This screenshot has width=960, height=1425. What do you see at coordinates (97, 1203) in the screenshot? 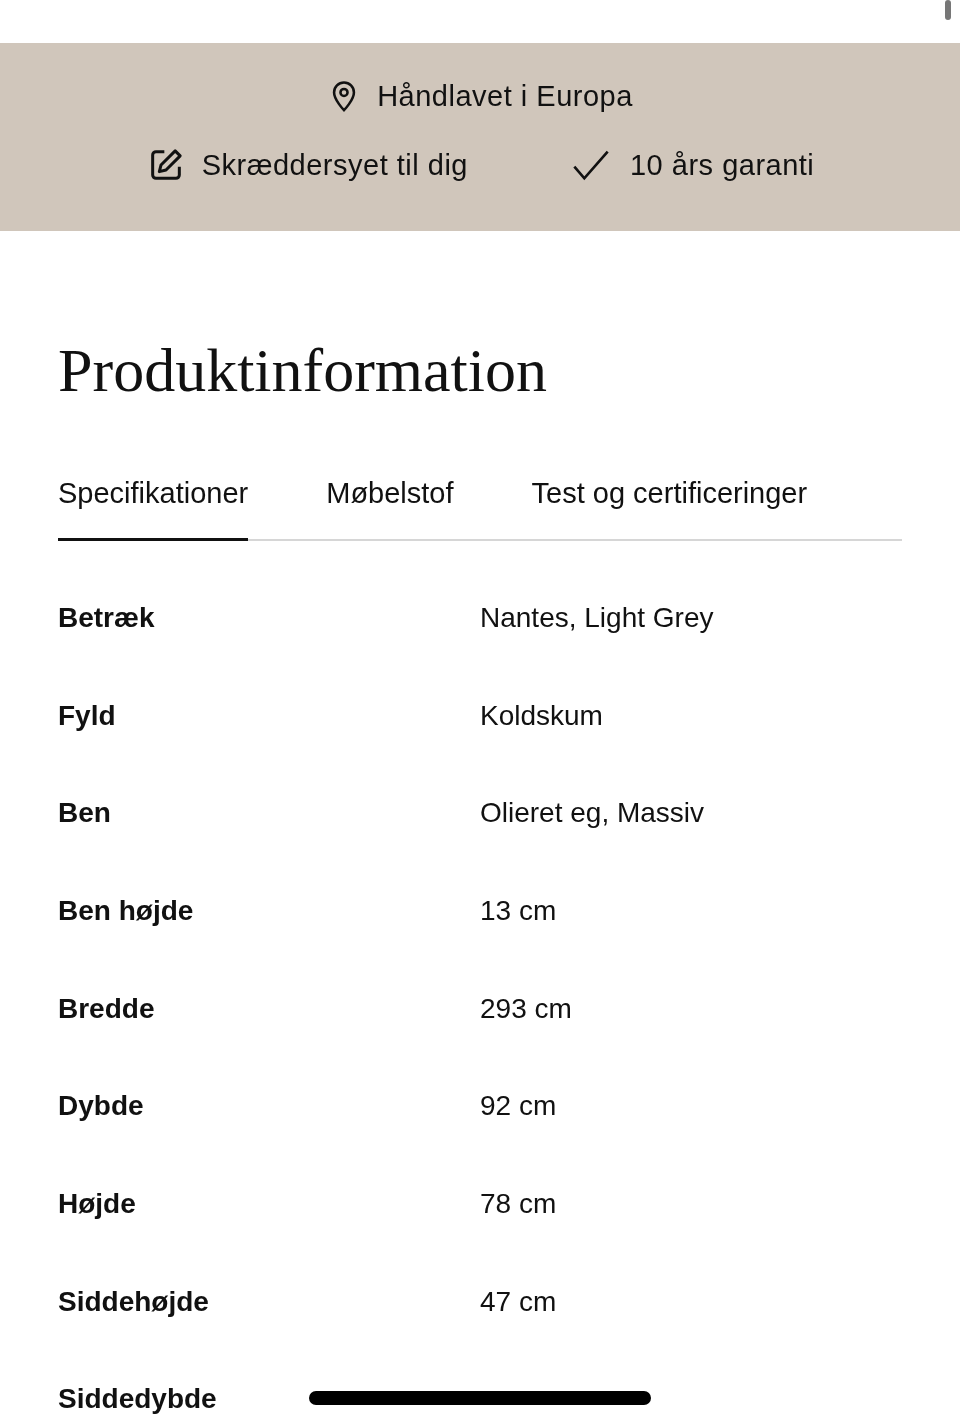
I see `spec-label: Højde` at bounding box center [97, 1203].